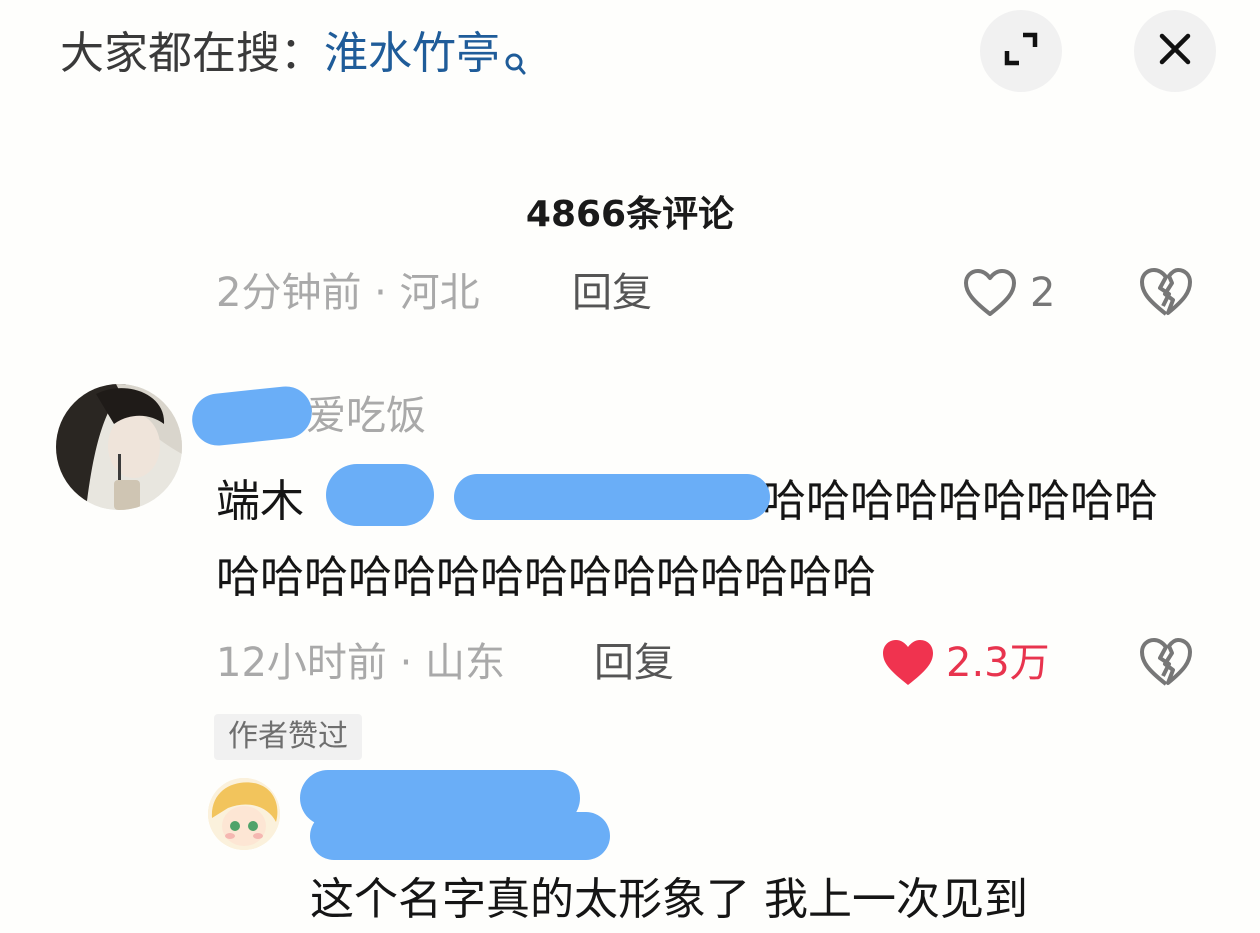  I want to click on hot-search-bar: 大家都在搜：淮水竹亭, so click(293, 59).